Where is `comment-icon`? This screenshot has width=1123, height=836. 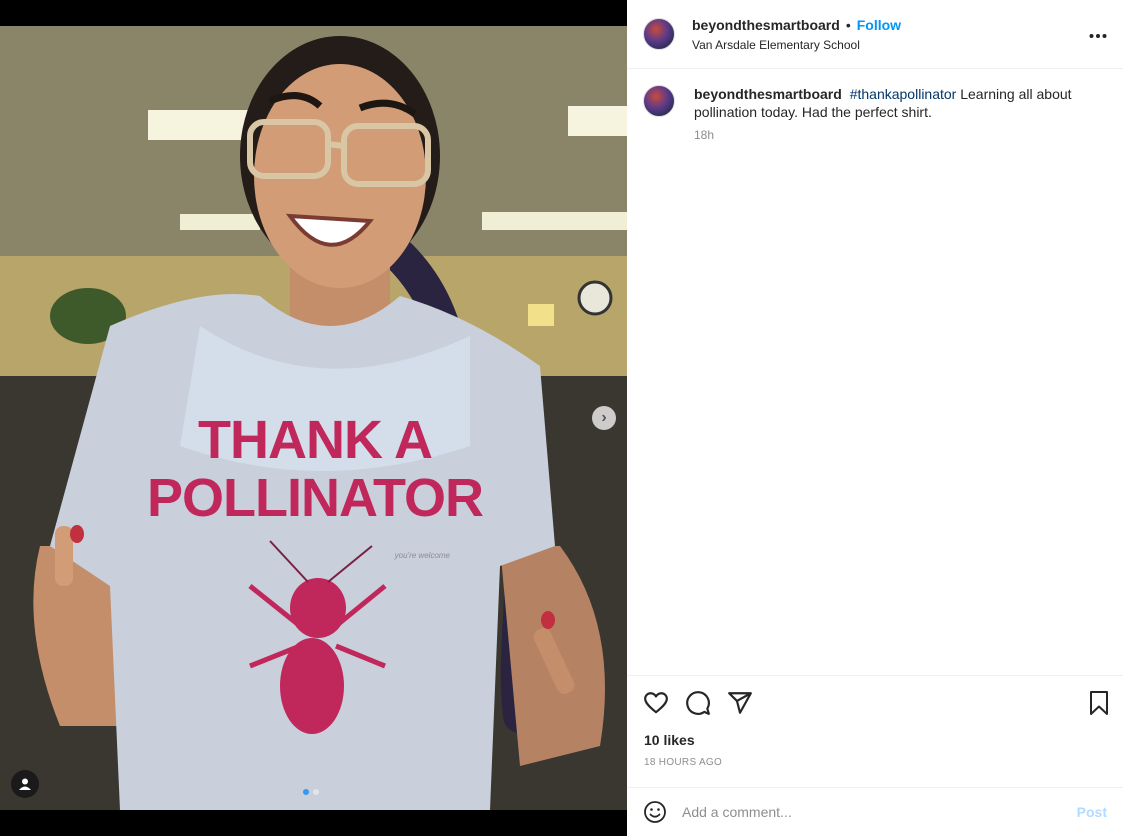 comment-icon is located at coordinates (698, 703).